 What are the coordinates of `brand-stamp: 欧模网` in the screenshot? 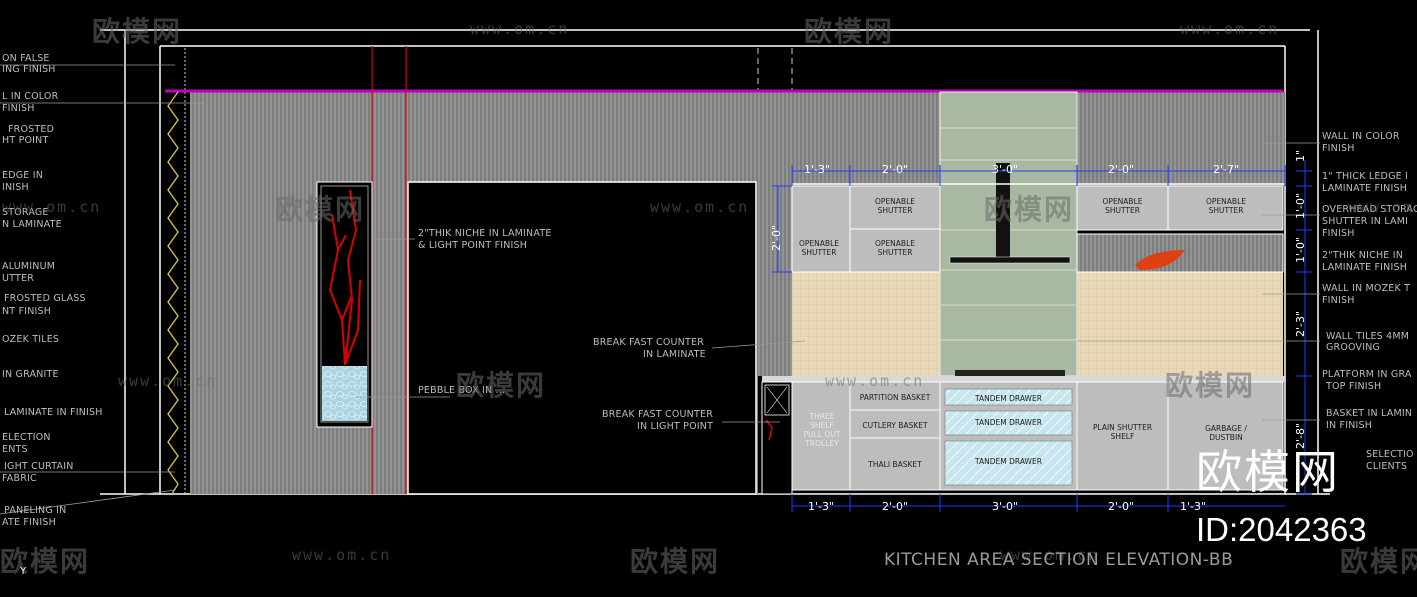 It's located at (1268, 472).